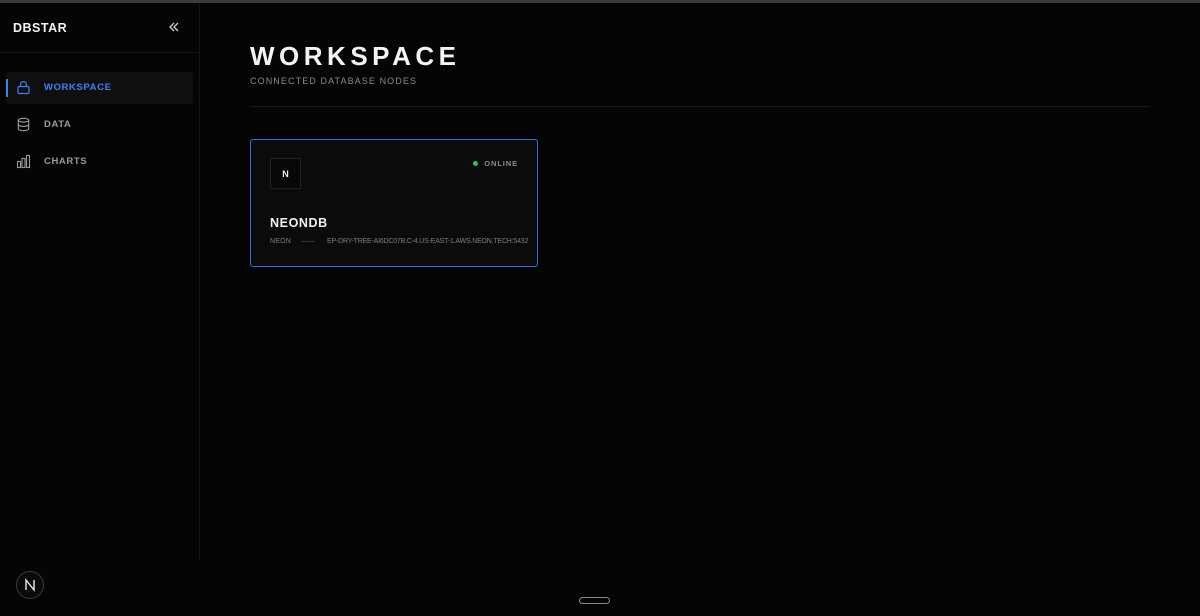 This screenshot has width=1200, height=616. I want to click on user-avatar, so click(30, 585).